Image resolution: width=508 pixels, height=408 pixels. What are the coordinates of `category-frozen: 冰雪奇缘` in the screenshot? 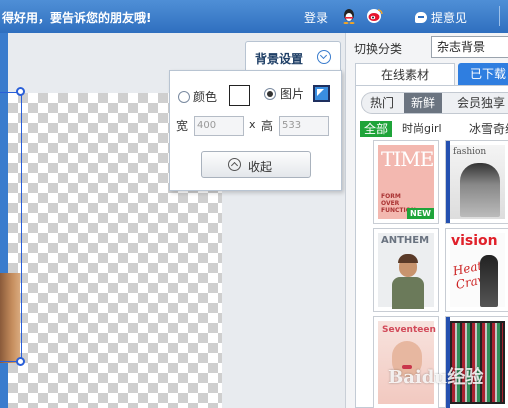 It's located at (488, 129).